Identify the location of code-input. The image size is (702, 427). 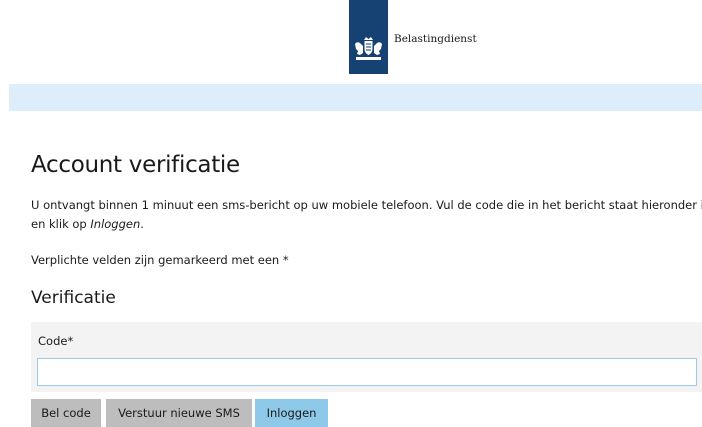
(367, 372).